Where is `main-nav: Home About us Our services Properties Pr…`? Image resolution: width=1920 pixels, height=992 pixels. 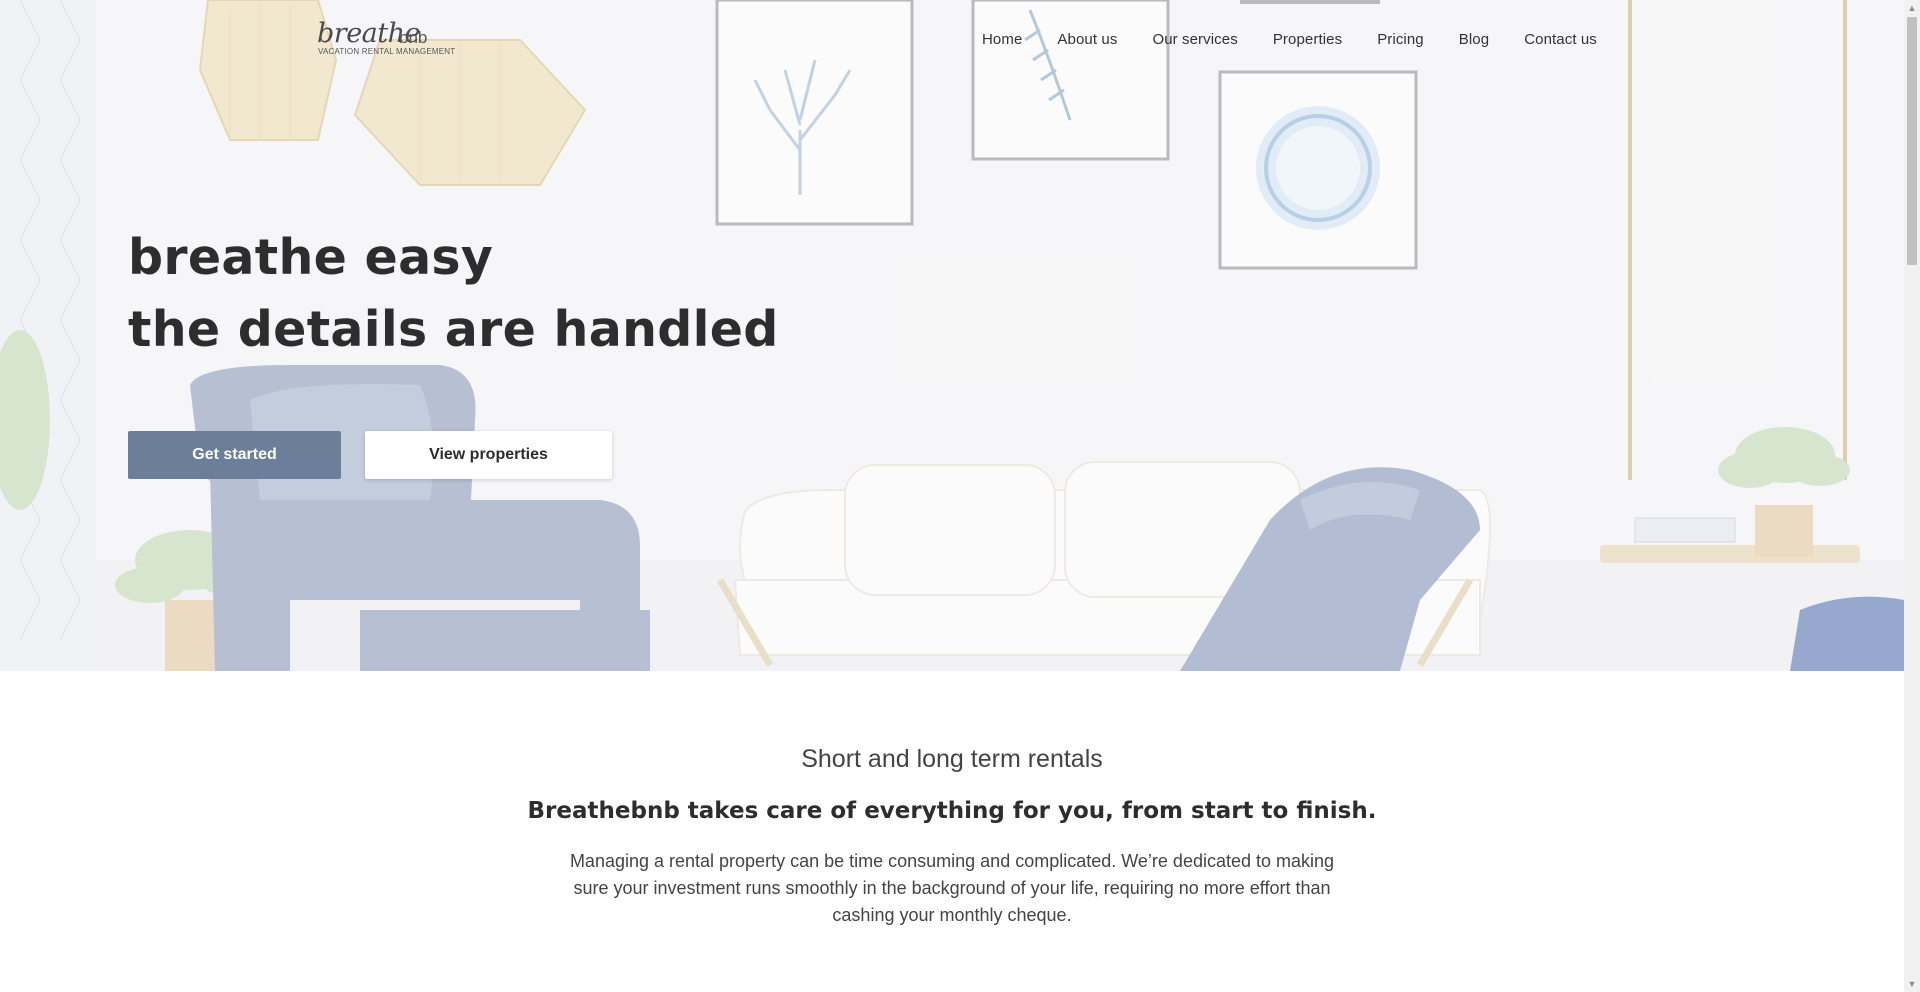 main-nav: Home About us Our services Properties Pr… is located at coordinates (1289, 39).